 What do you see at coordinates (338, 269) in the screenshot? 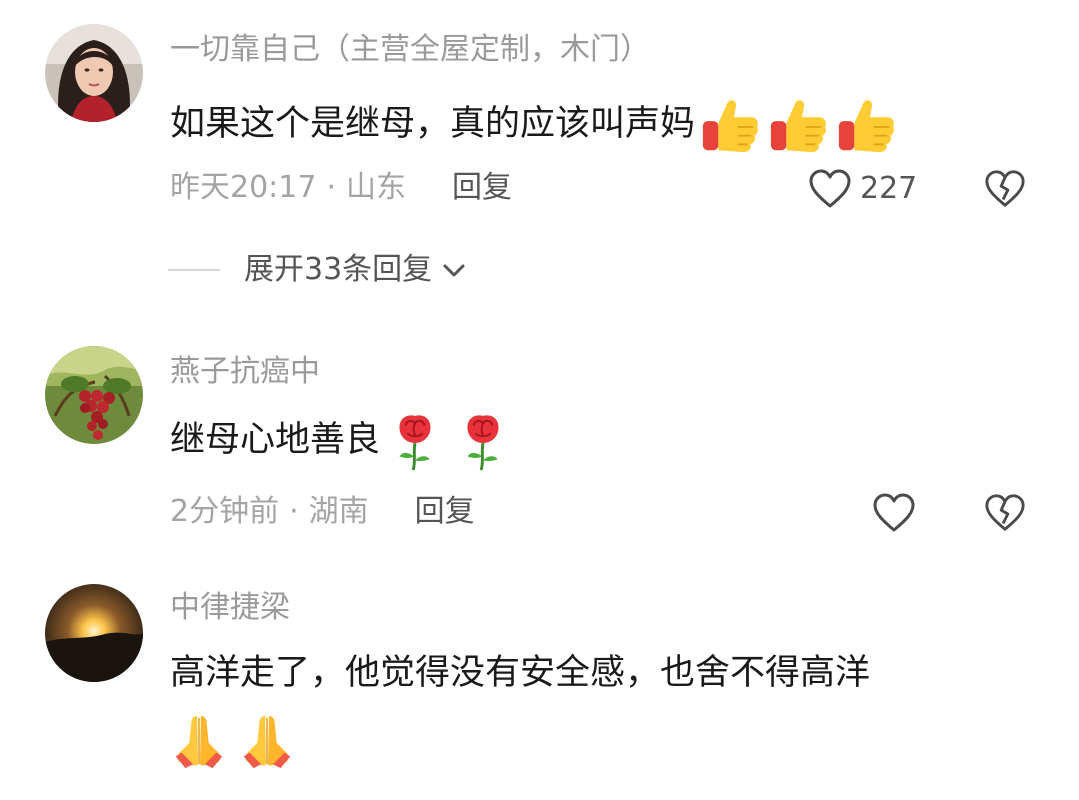
I see `expand-replies-label: 展开33条回复` at bounding box center [338, 269].